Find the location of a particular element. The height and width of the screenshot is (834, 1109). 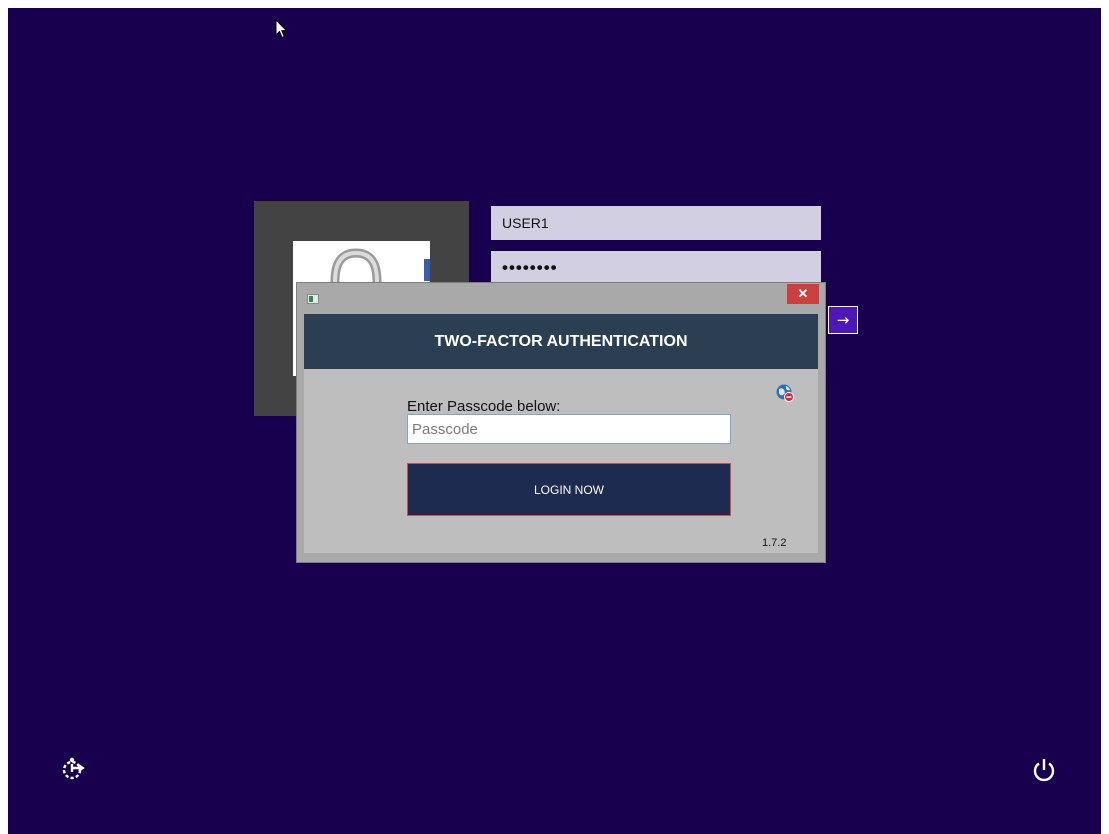

arrow-right-icon: → is located at coordinates (843, 320).